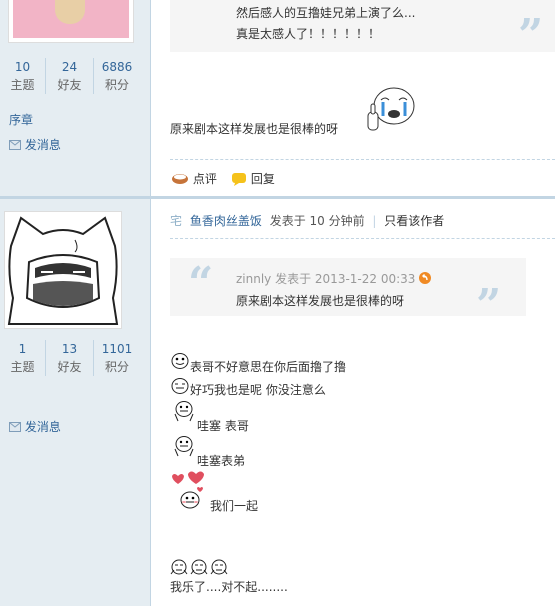 This screenshot has width=555, height=606. I want to click on only-author-link: 只看该作者, so click(414, 221).